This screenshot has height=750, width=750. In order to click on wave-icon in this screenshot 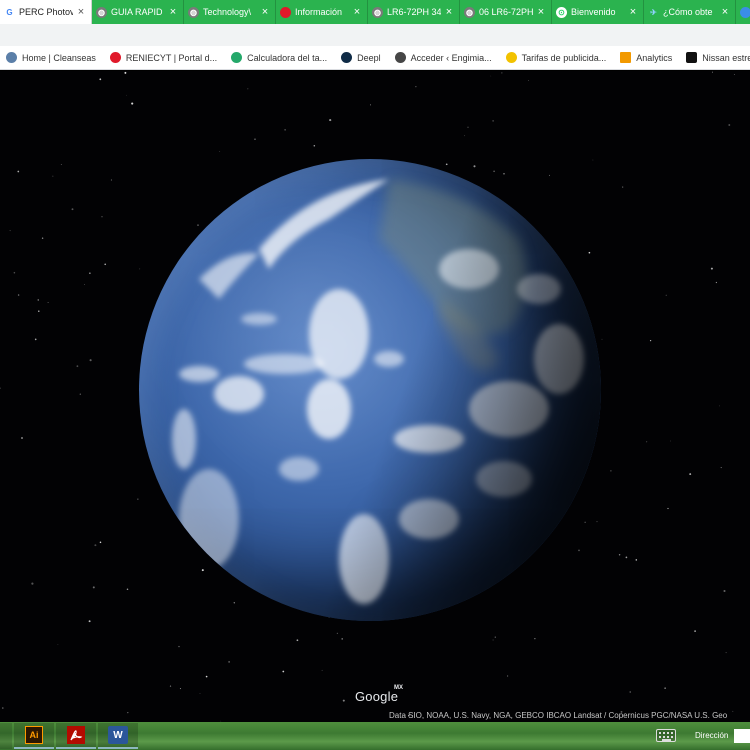, I will do `click(11, 57)`.